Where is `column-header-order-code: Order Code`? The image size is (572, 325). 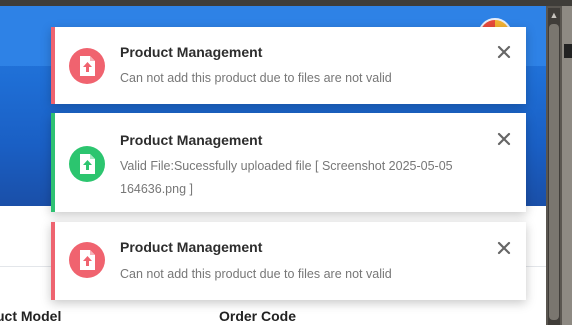
column-header-order-code: Order Code is located at coordinates (258, 316).